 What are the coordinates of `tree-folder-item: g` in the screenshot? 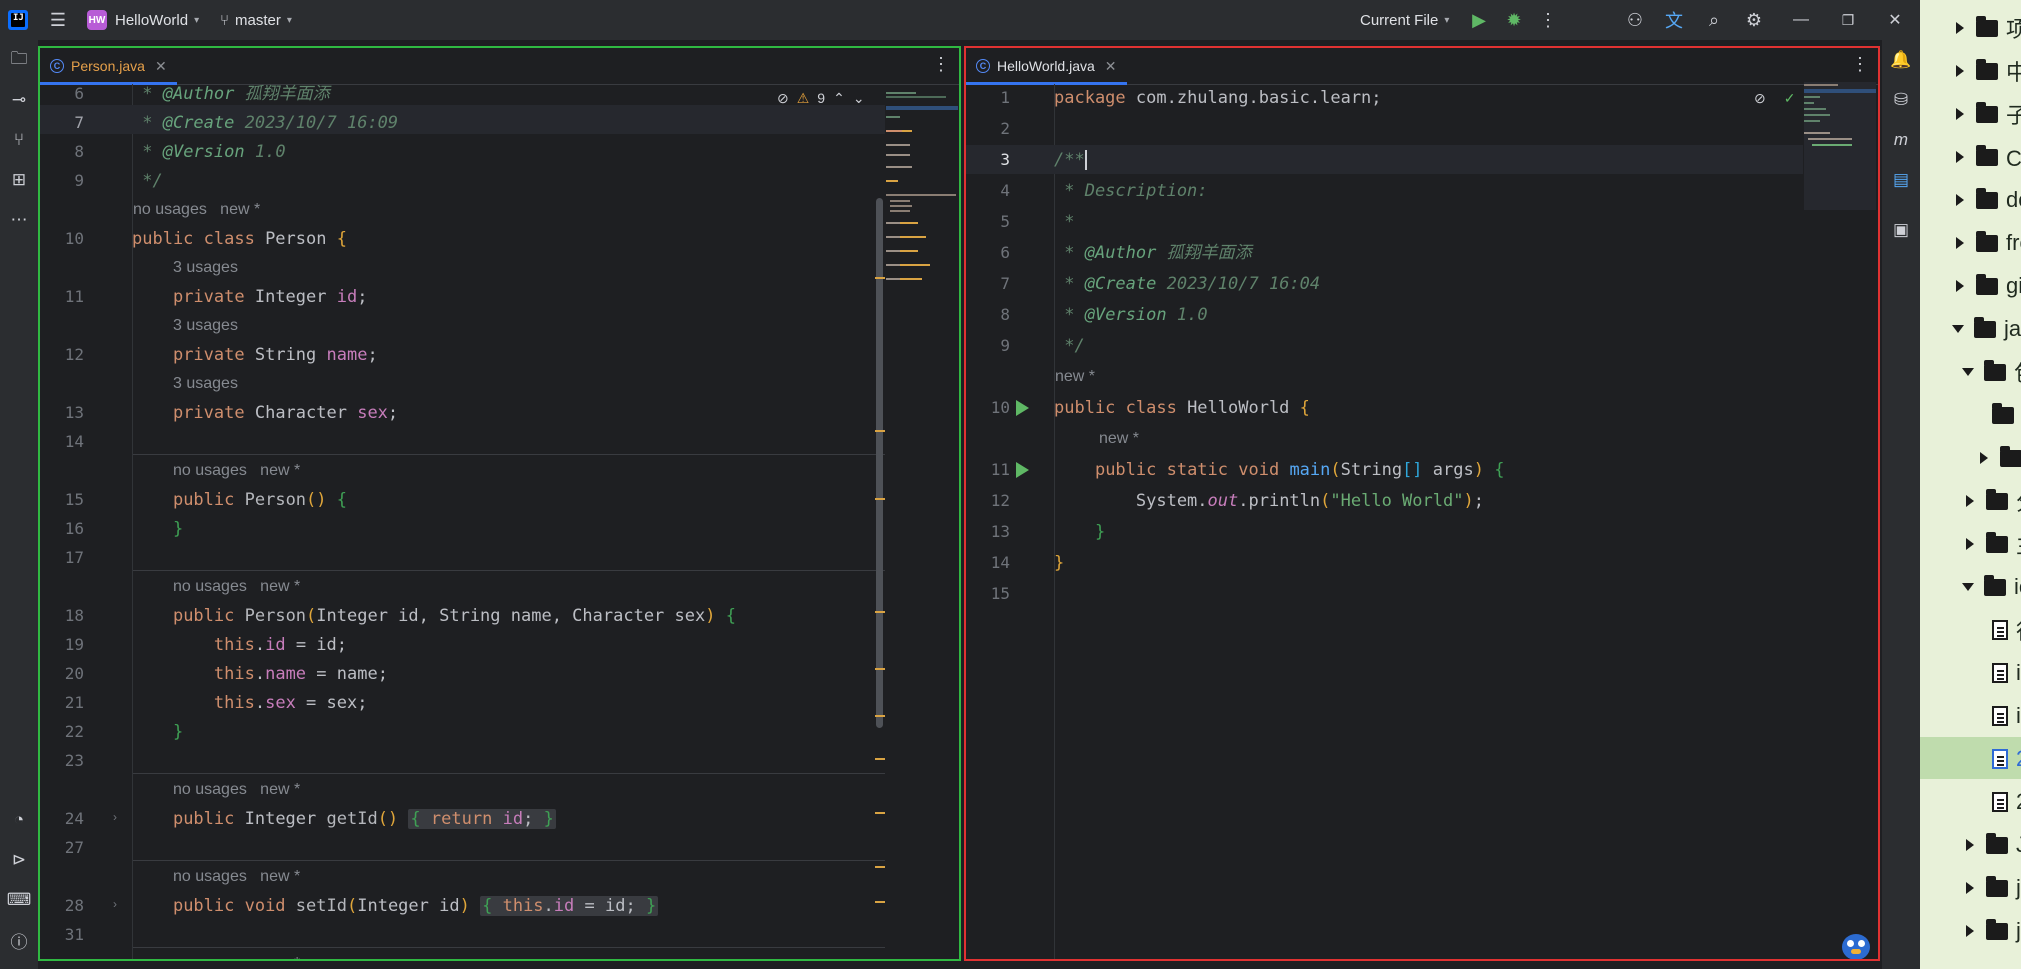 It's located at (1970, 415).